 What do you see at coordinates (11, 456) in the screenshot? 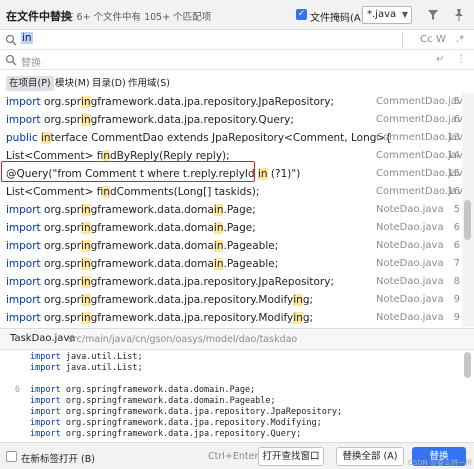
I see `open-in-new-tab-checkbox` at bounding box center [11, 456].